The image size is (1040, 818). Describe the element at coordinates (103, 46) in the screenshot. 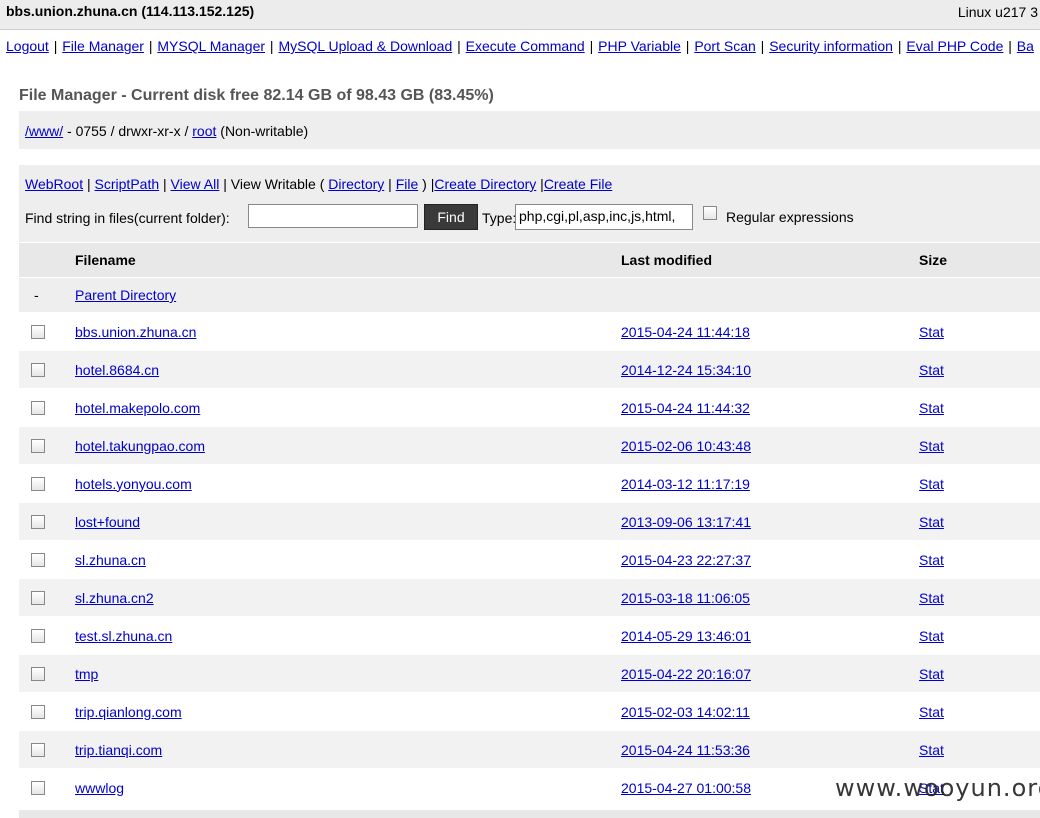

I see `nav-link-file-manager: File Manager` at that location.